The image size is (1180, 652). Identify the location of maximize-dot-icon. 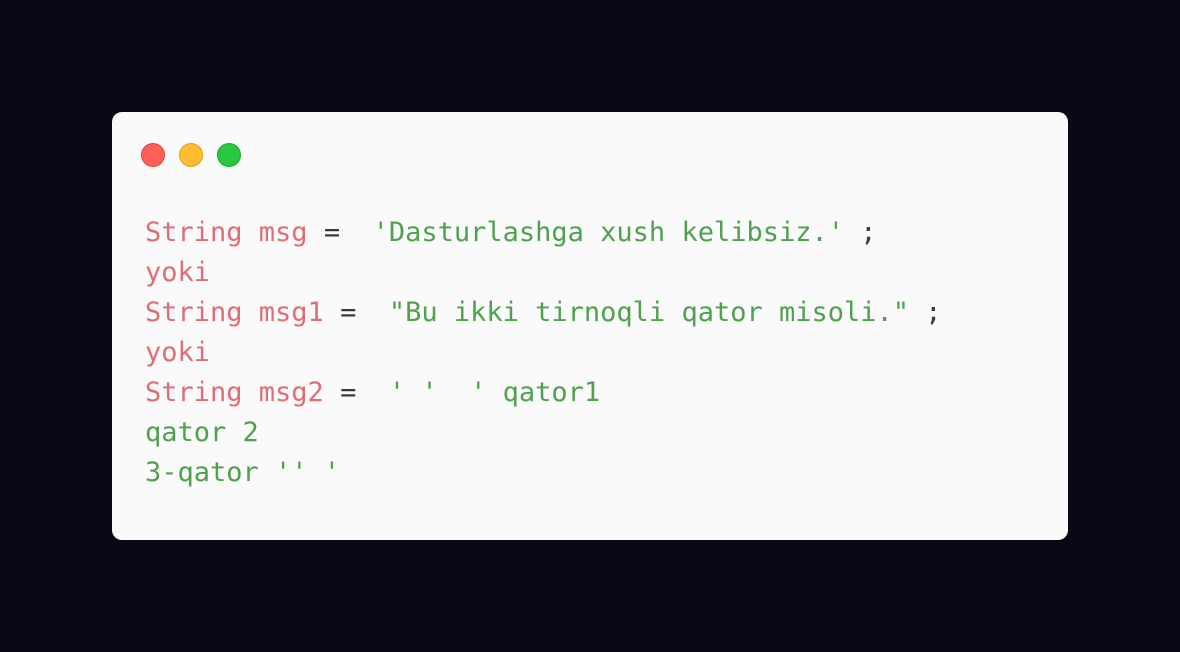
(229, 155).